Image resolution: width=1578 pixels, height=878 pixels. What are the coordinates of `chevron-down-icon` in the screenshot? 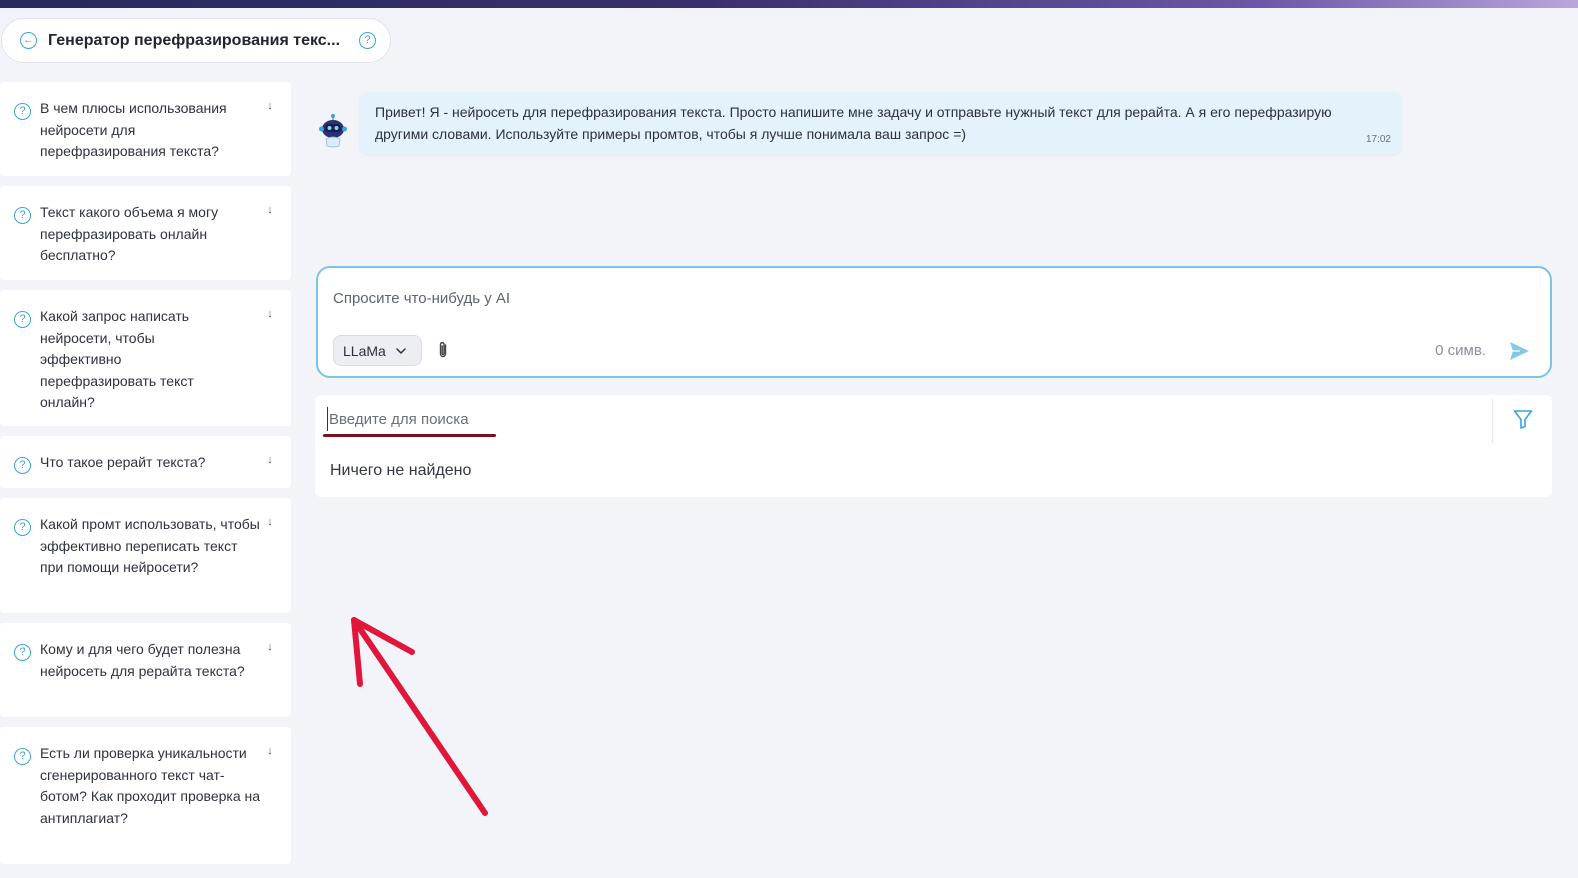 It's located at (401, 350).